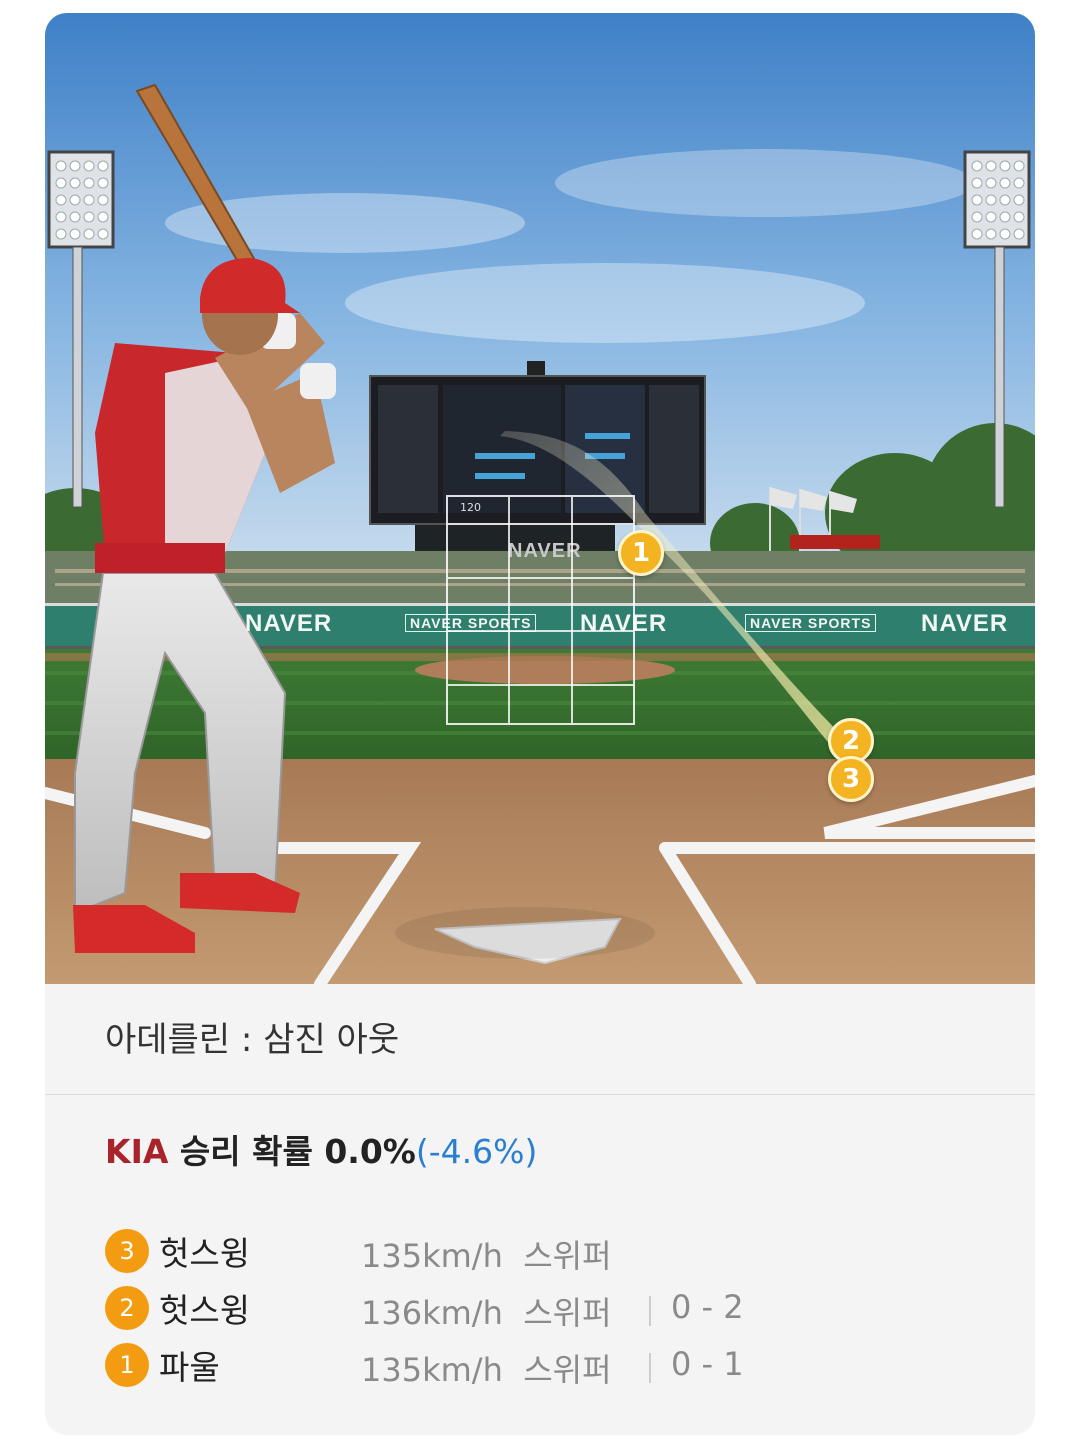 The width and height of the screenshot is (1080, 1439). What do you see at coordinates (470, 507) in the screenshot?
I see `zone-readout: 120` at bounding box center [470, 507].